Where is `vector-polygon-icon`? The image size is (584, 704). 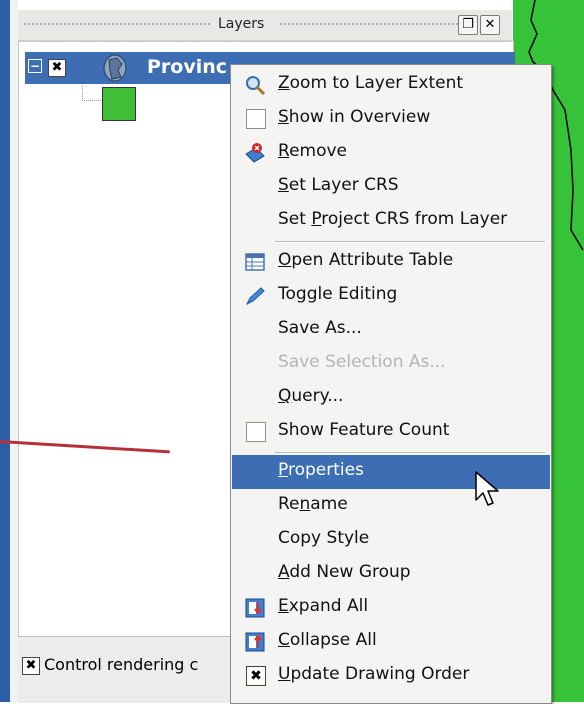
vector-polygon-icon is located at coordinates (115, 68).